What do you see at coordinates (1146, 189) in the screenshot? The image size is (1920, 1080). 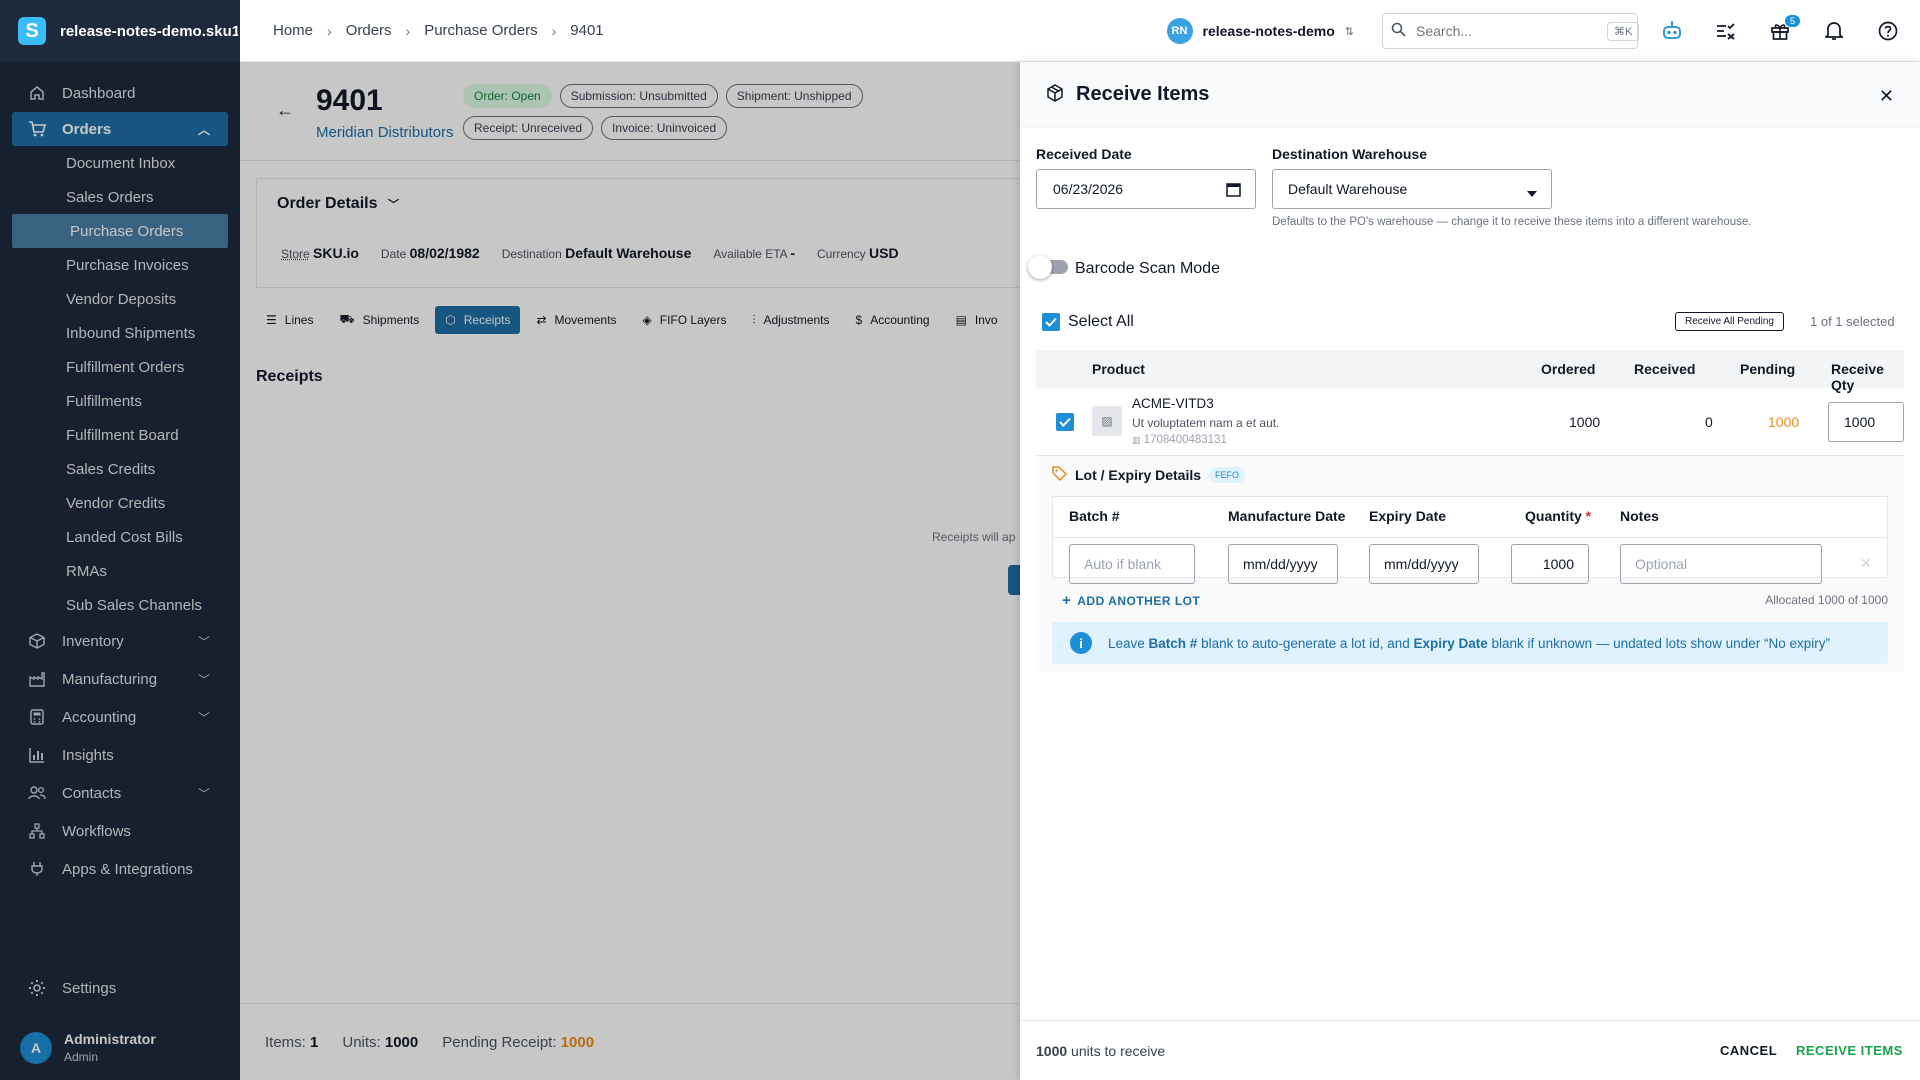 I see `received-date-input: 06/23/2026` at bounding box center [1146, 189].